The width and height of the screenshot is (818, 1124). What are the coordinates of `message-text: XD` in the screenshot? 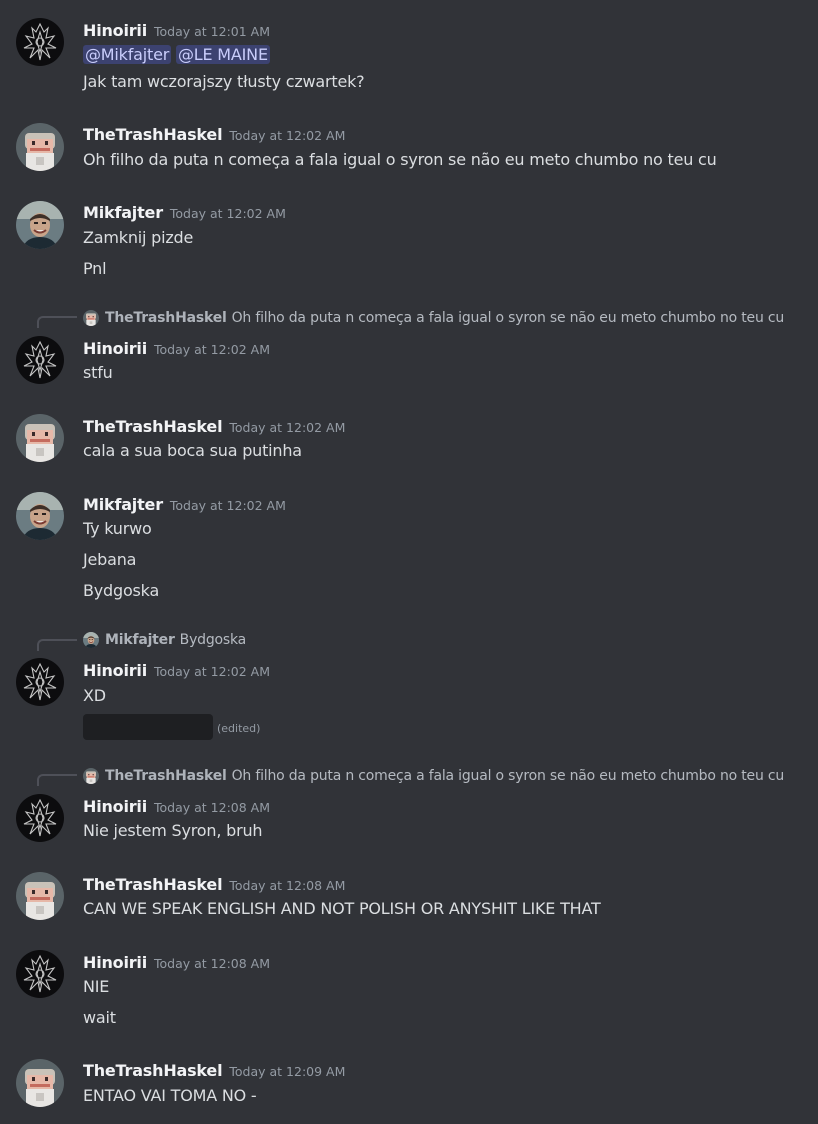 It's located at (94, 695).